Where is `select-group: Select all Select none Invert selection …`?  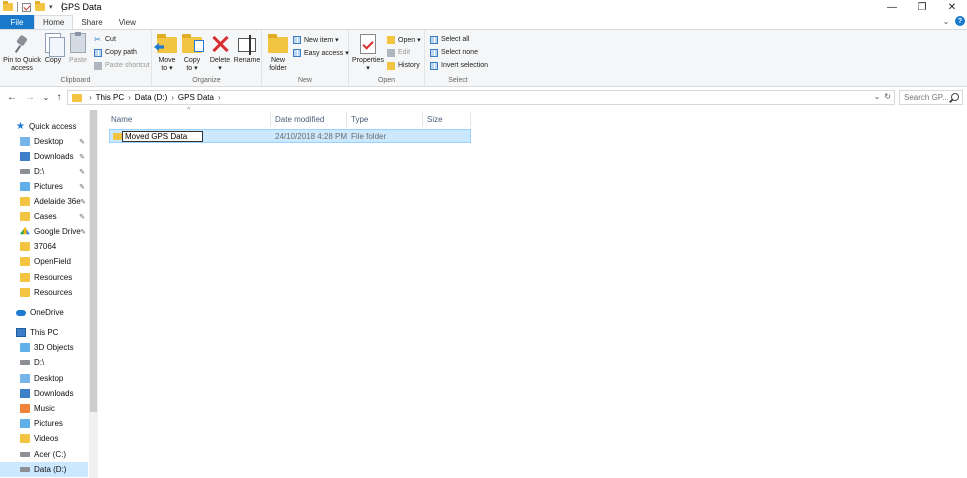
select-group: Select all Select none Invert selection … is located at coordinates (458, 58).